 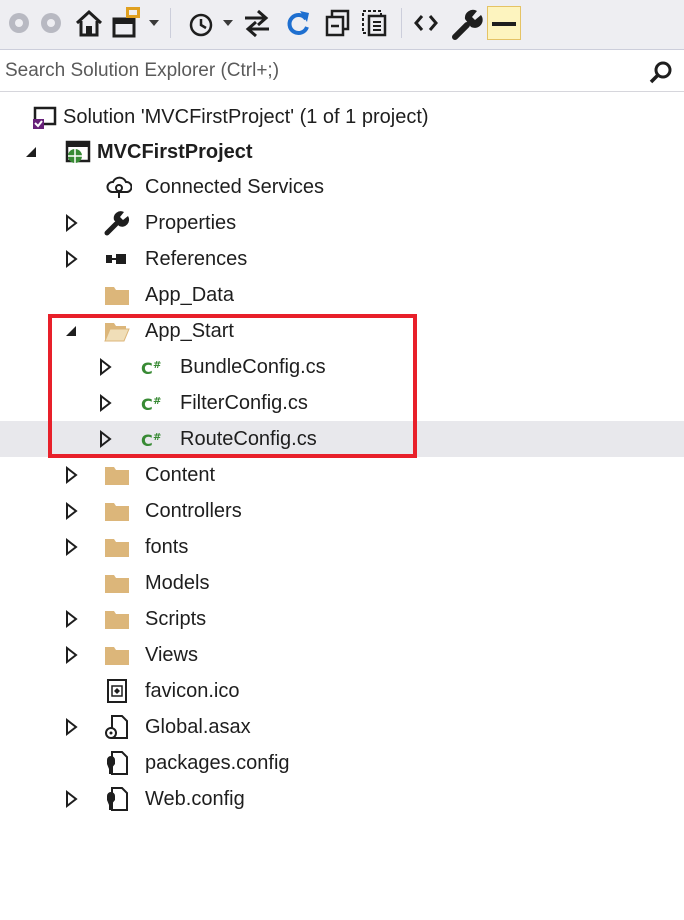 What do you see at coordinates (232, 386) in the screenshot?
I see `highlight-box-annotation` at bounding box center [232, 386].